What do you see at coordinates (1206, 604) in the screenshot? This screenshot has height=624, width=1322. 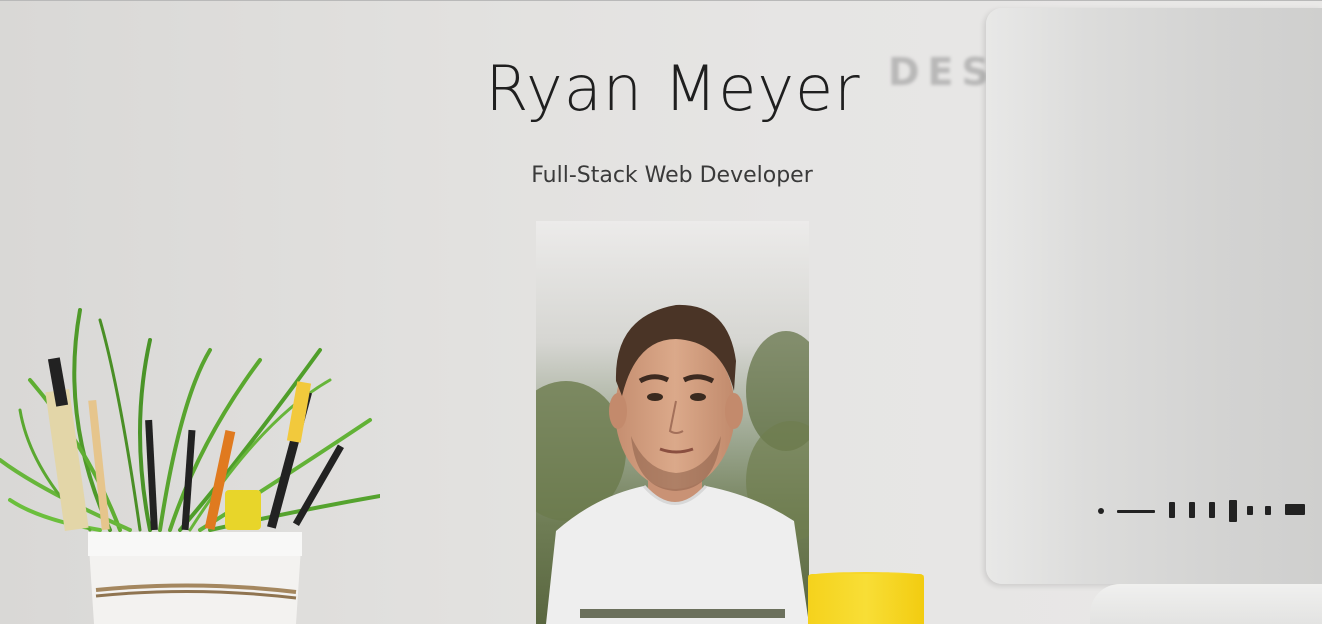 I see `monitor-stand` at bounding box center [1206, 604].